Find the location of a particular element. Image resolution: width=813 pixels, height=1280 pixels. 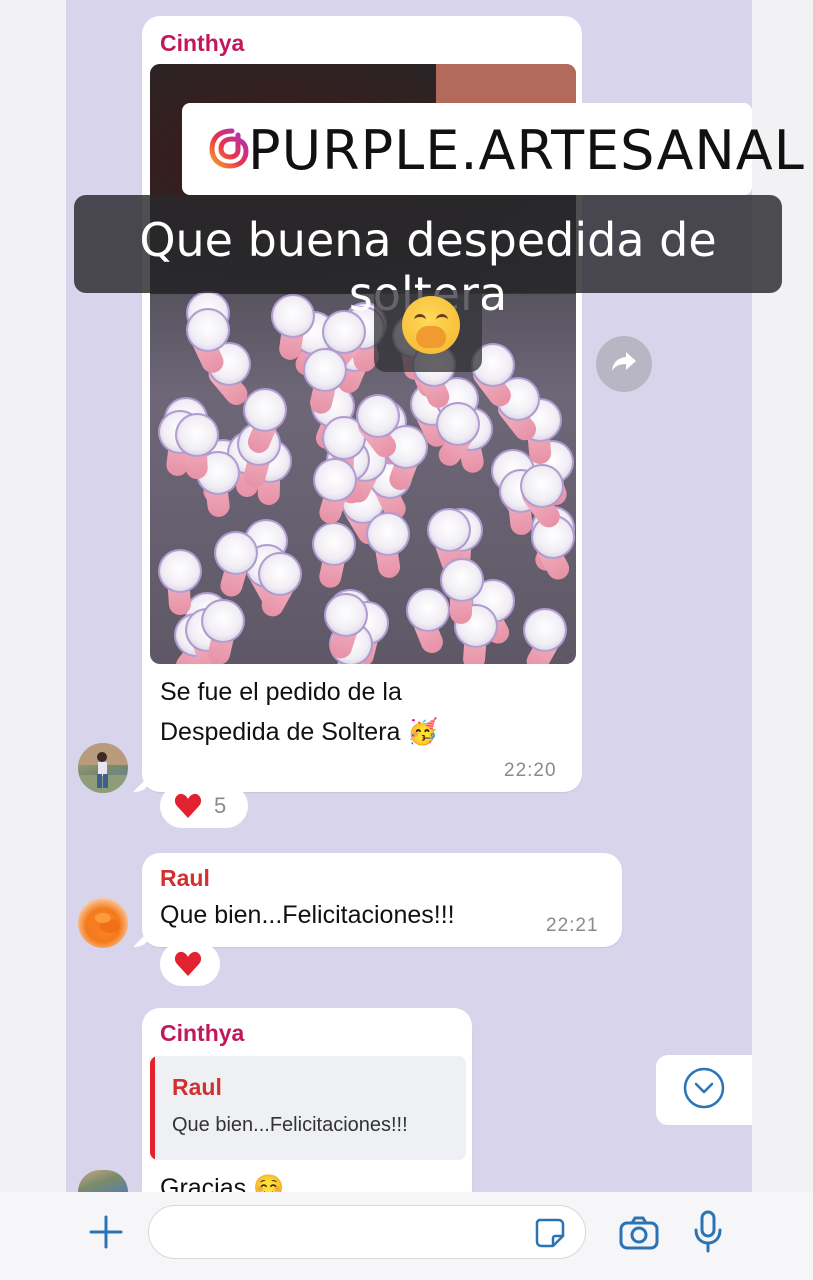

chevron-down-icon is located at coordinates (704, 1090).